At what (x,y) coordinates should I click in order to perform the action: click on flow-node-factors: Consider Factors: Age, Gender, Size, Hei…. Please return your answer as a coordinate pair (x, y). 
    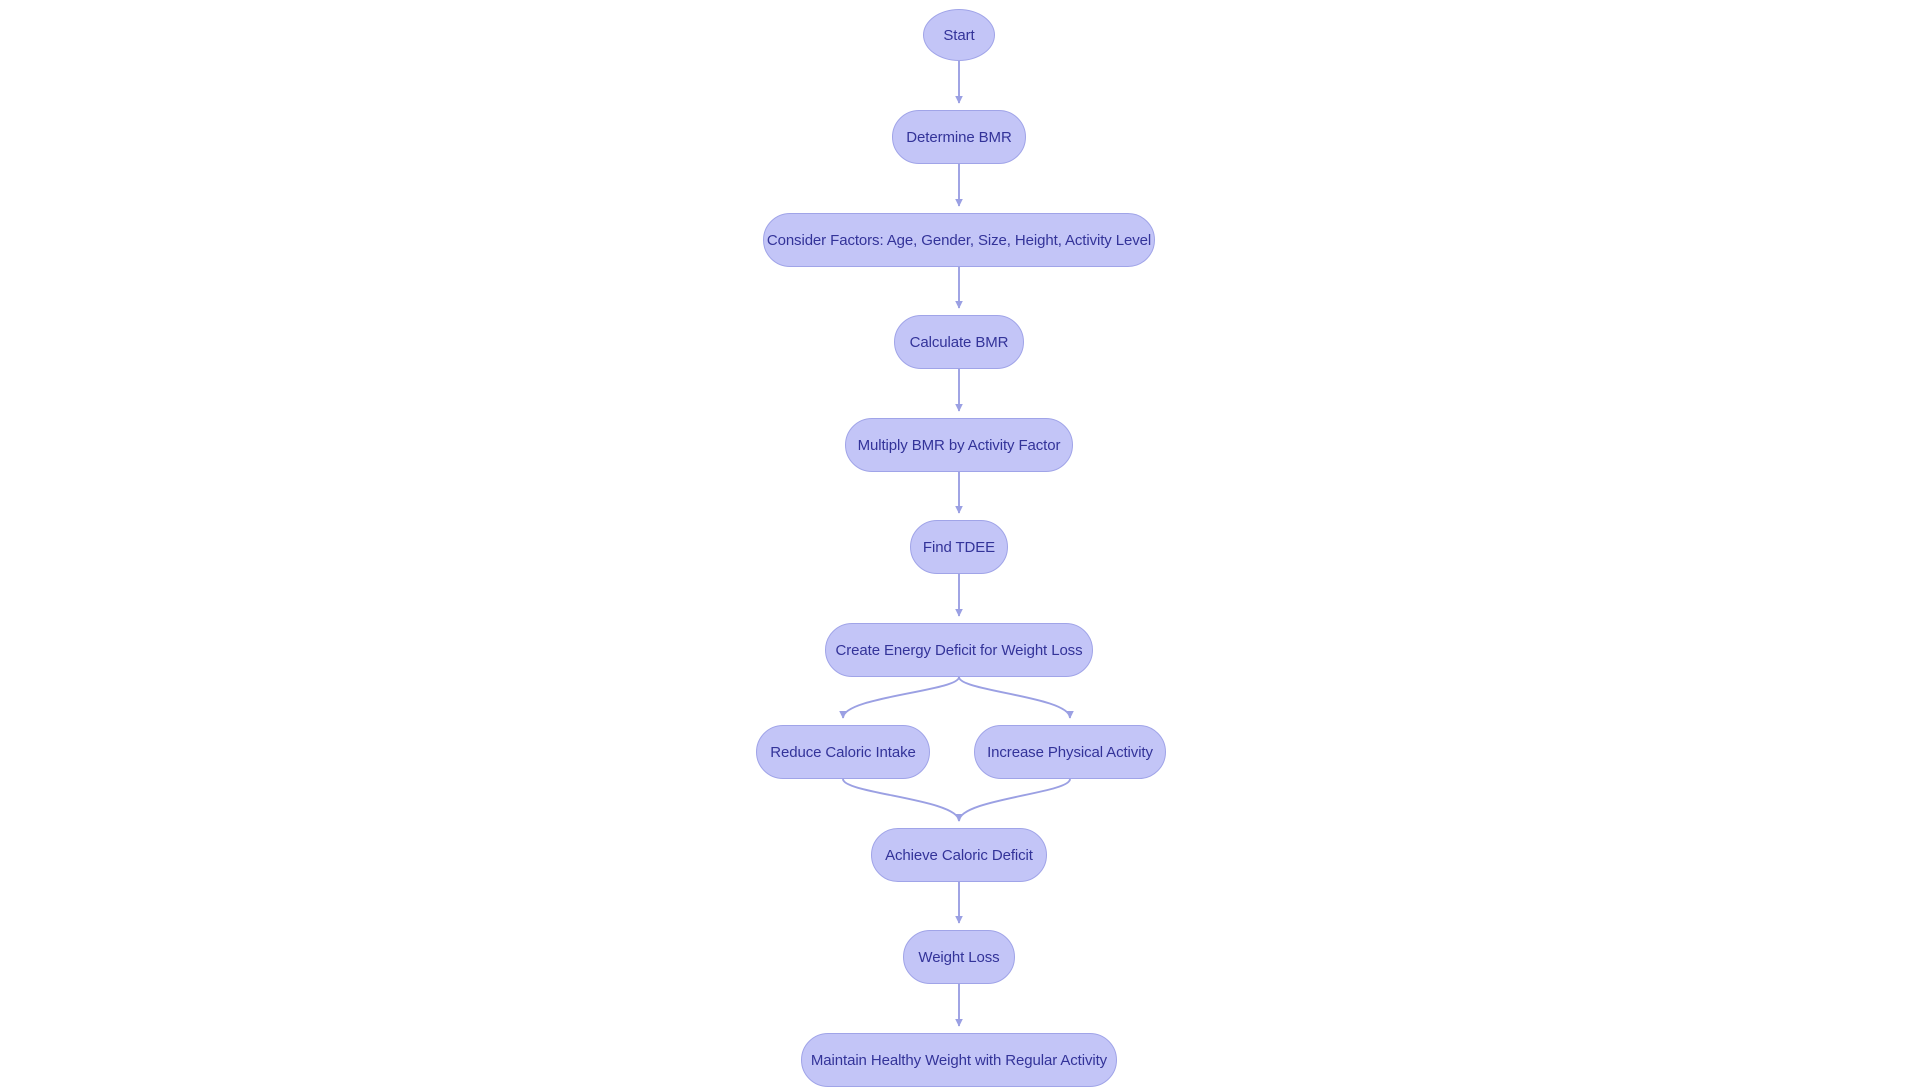
    Looking at the image, I should click on (959, 240).